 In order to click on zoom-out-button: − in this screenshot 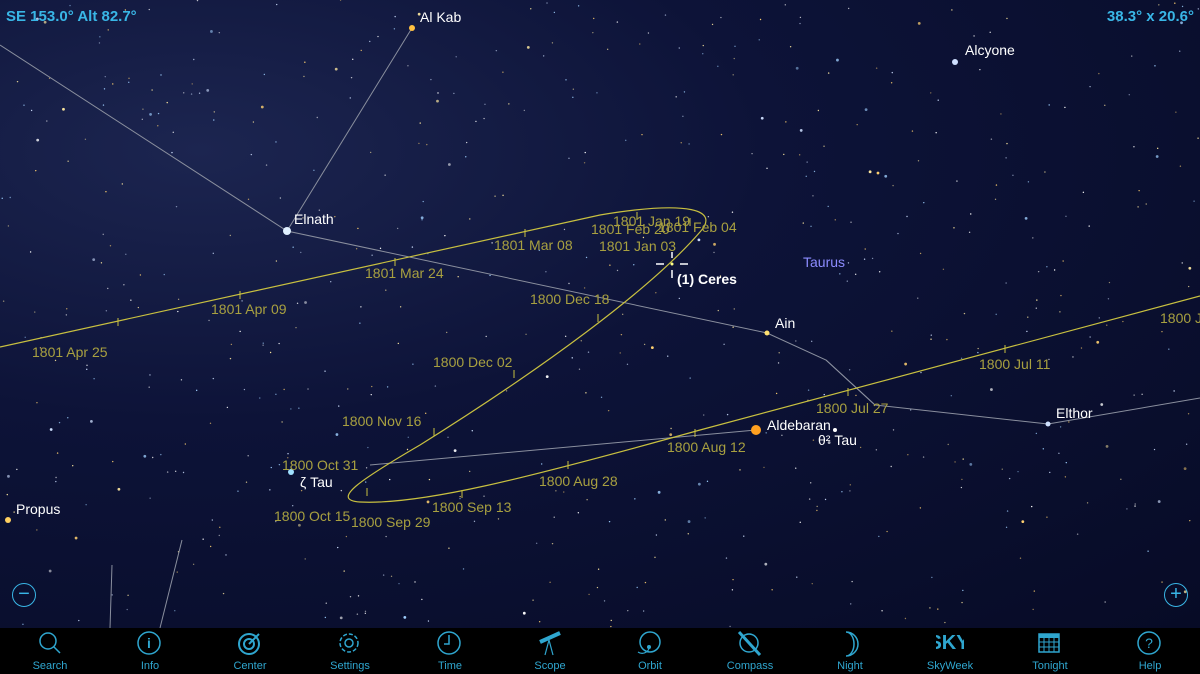, I will do `click(24, 595)`.